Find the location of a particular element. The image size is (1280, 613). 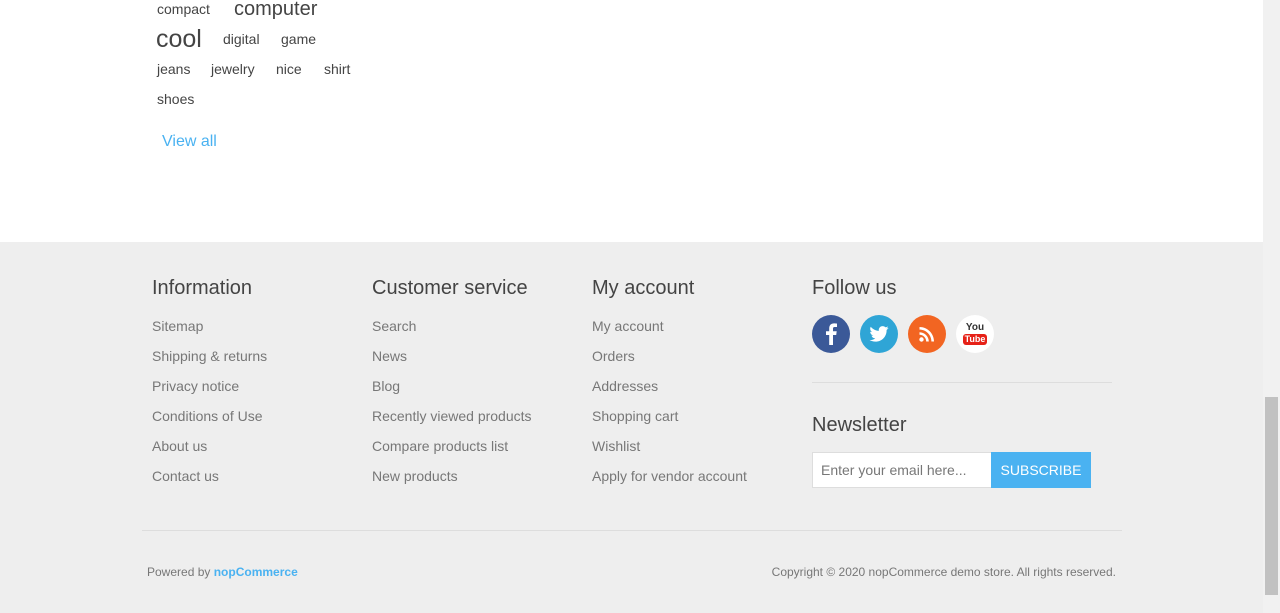

powered-by: Powered by nopCommerce is located at coordinates (222, 572).